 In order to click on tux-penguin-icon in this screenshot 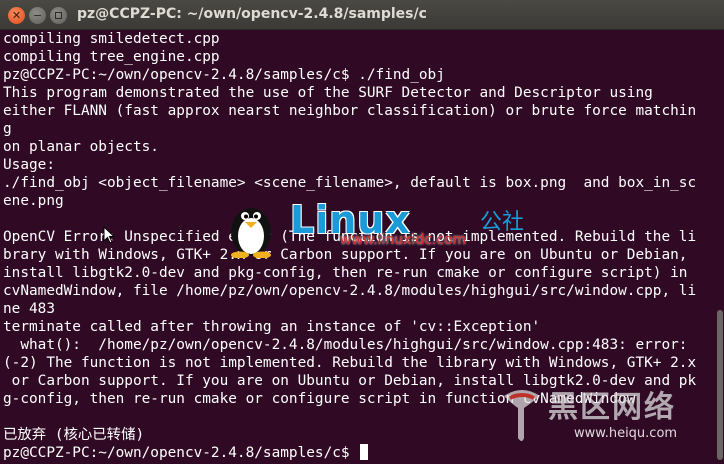, I will do `click(251, 233)`.